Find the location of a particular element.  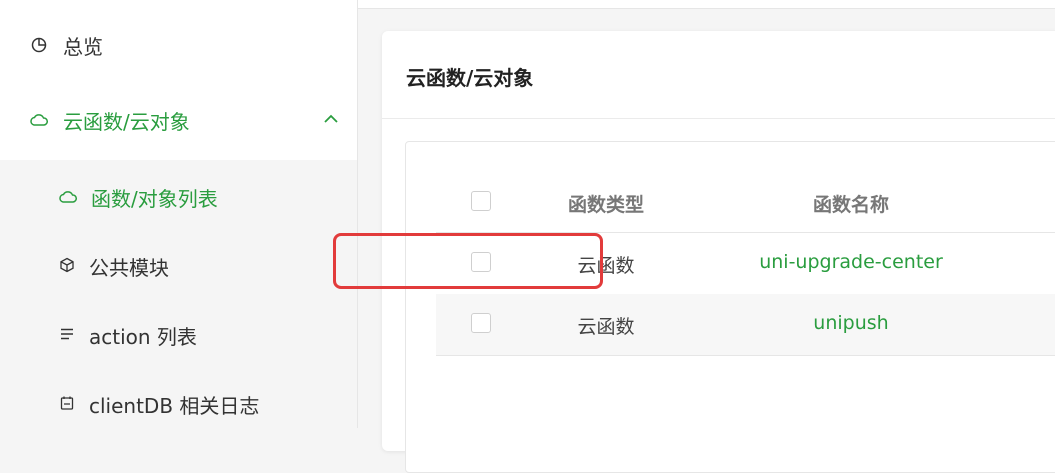

function-type-cell: 云函数 is located at coordinates (606, 327).